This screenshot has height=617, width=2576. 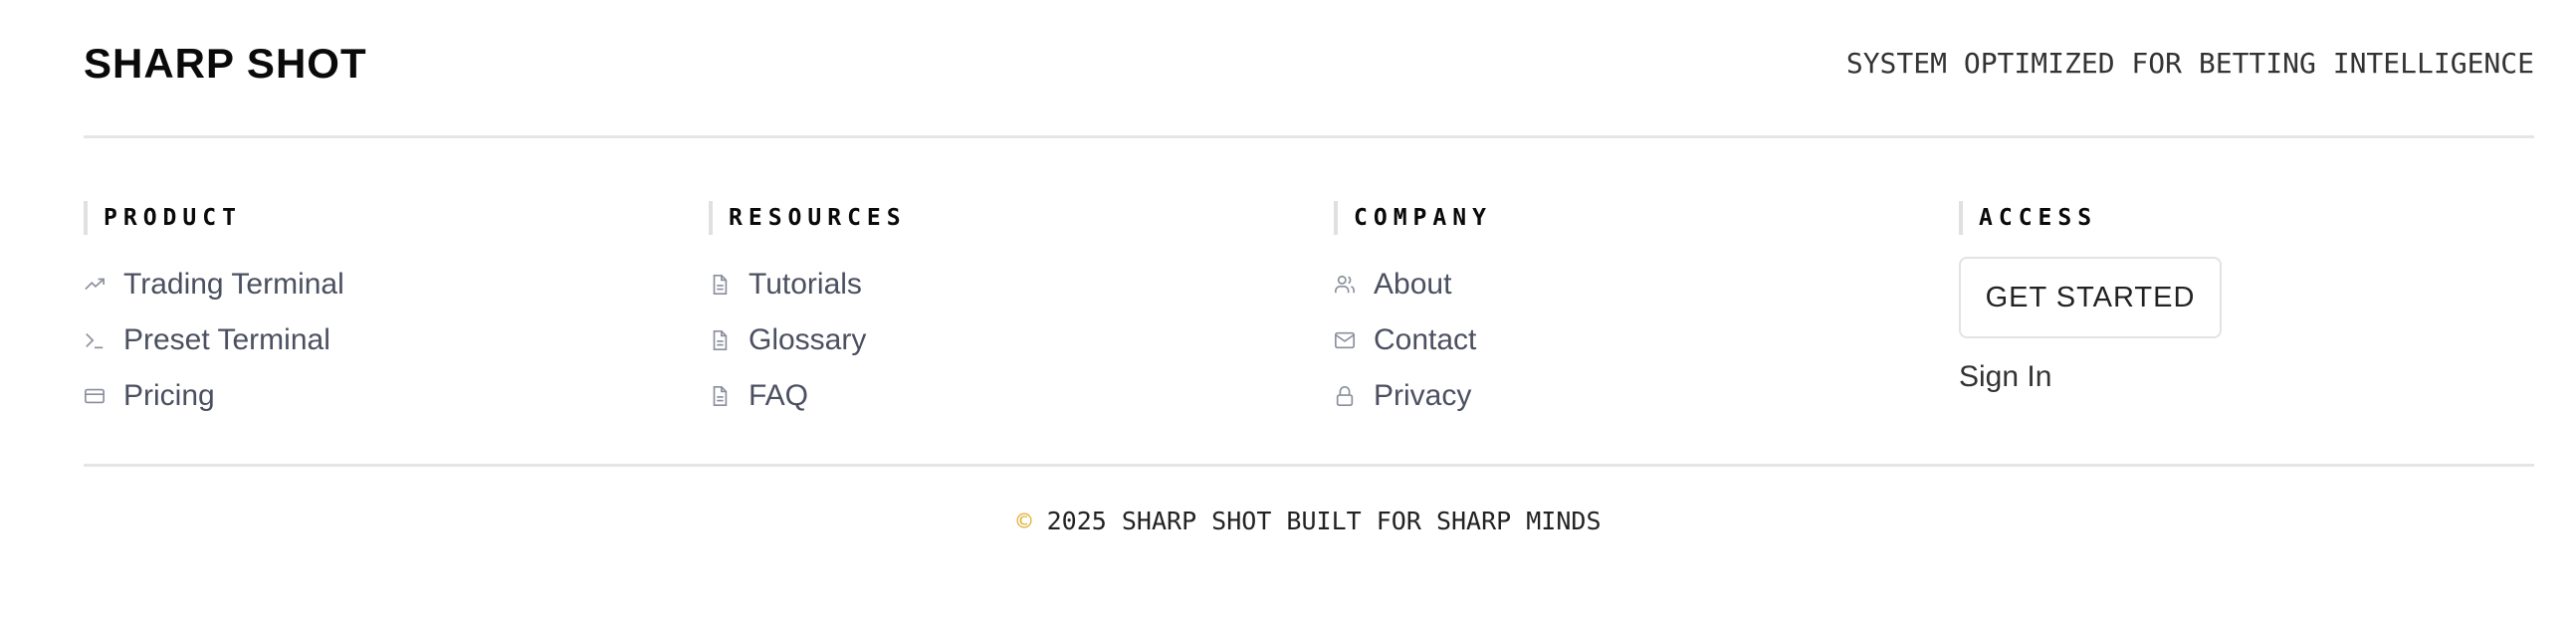 What do you see at coordinates (95, 396) in the screenshot?
I see `credit-card-icon` at bounding box center [95, 396].